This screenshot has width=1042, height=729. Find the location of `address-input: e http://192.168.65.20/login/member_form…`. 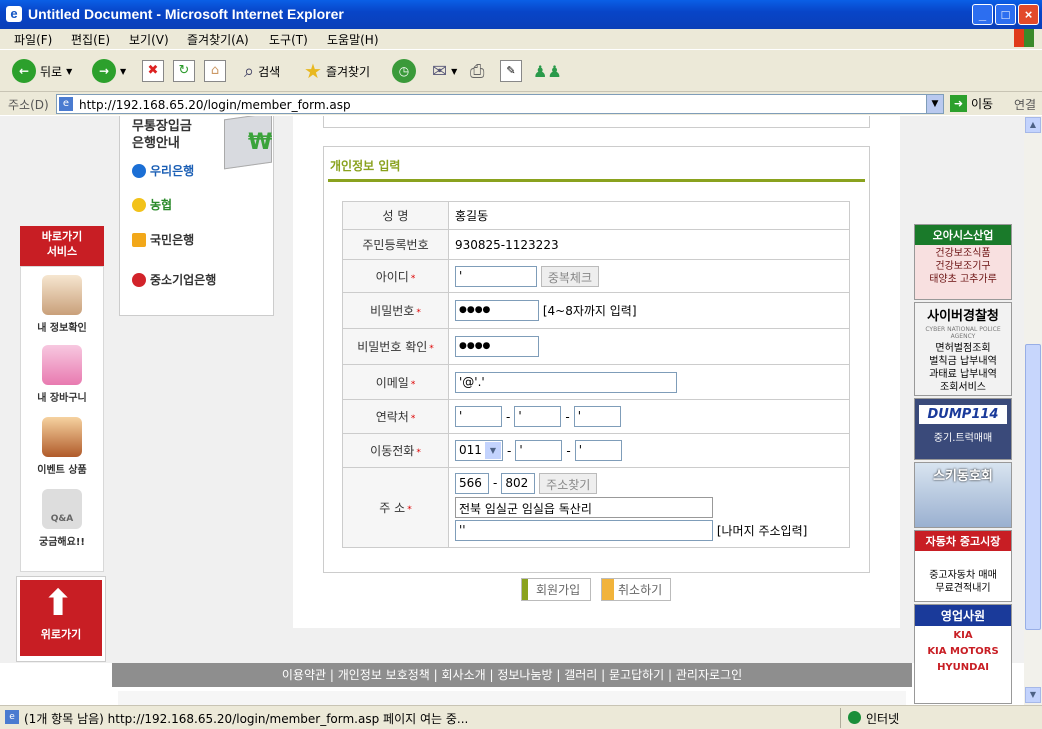

address-input: e http://192.168.65.20/login/member_form… is located at coordinates (500, 104).